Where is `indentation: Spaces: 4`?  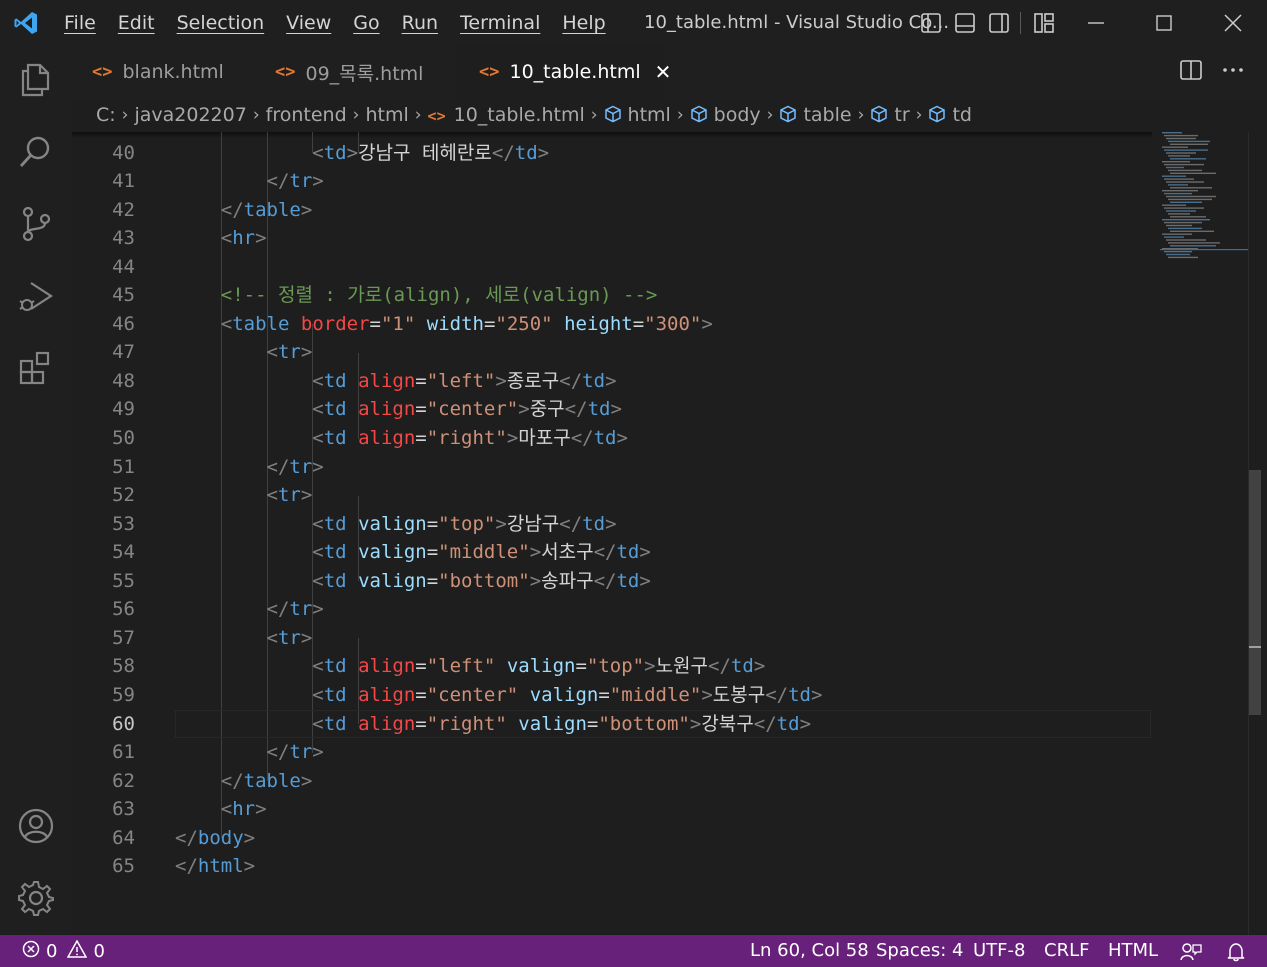 indentation: Spaces: 4 is located at coordinates (919, 951).